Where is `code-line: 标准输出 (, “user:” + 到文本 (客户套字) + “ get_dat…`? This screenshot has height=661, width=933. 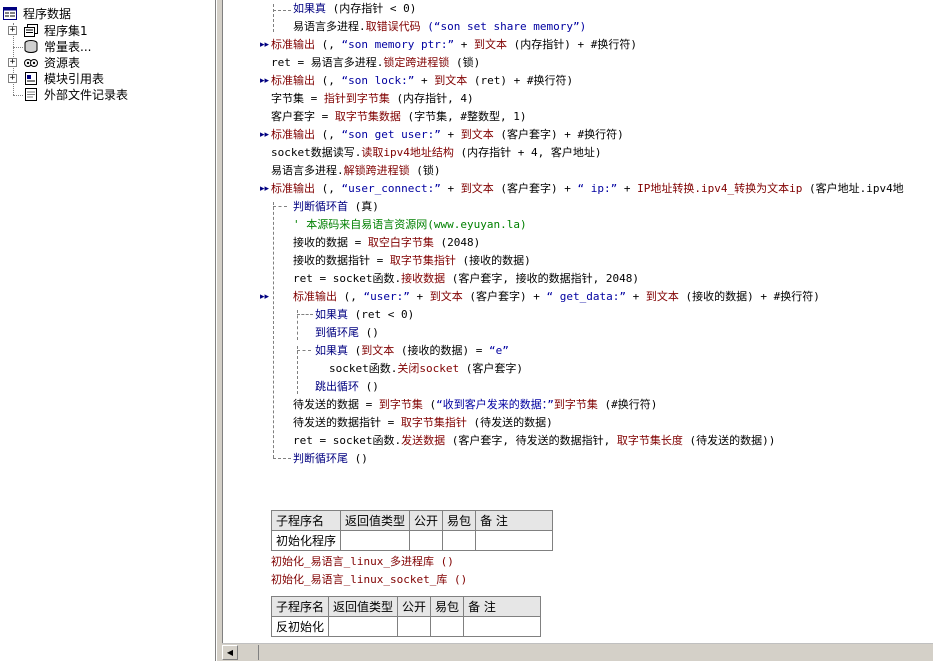 code-line: 标准输出 (, “user:” + 到文本 (客户套字) + “ get_dat… is located at coordinates (556, 297).